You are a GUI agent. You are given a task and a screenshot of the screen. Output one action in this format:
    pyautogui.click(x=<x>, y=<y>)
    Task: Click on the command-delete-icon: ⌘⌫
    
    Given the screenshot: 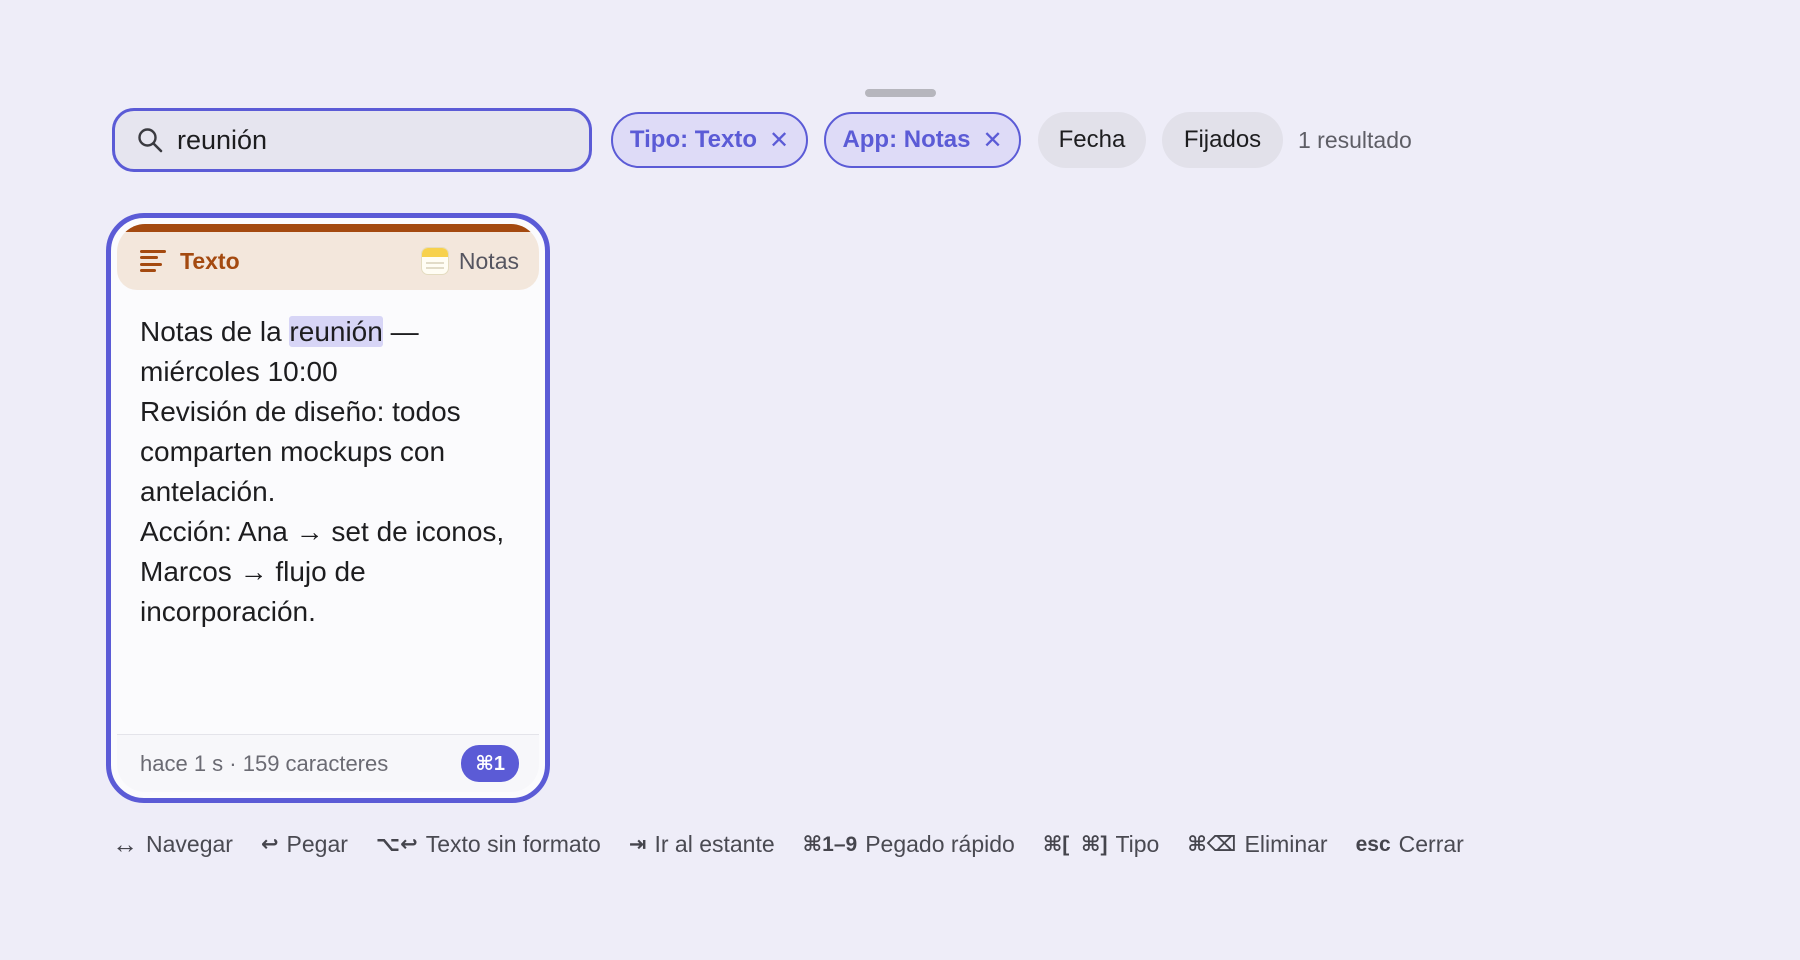 What is the action you would take?
    pyautogui.click(x=1212, y=844)
    